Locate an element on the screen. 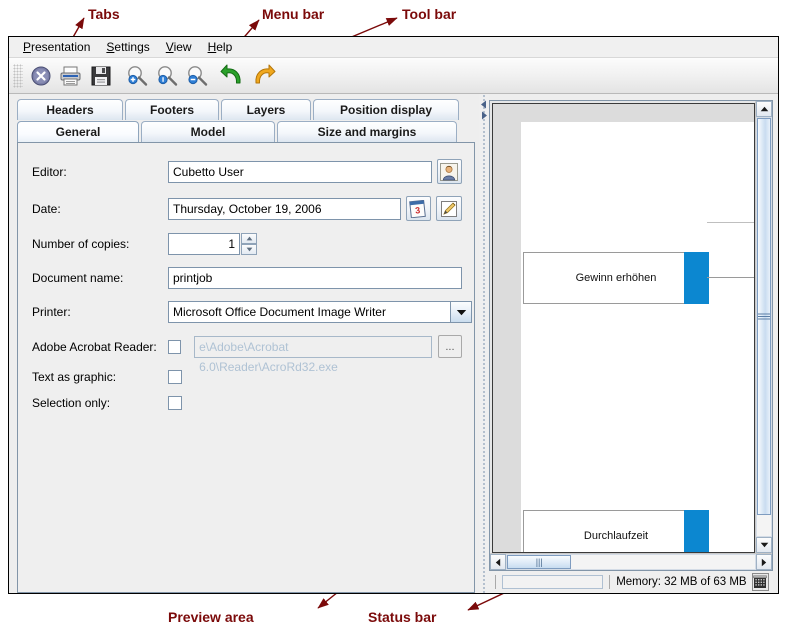  menu-label: ettings is located at coordinates (132, 47).